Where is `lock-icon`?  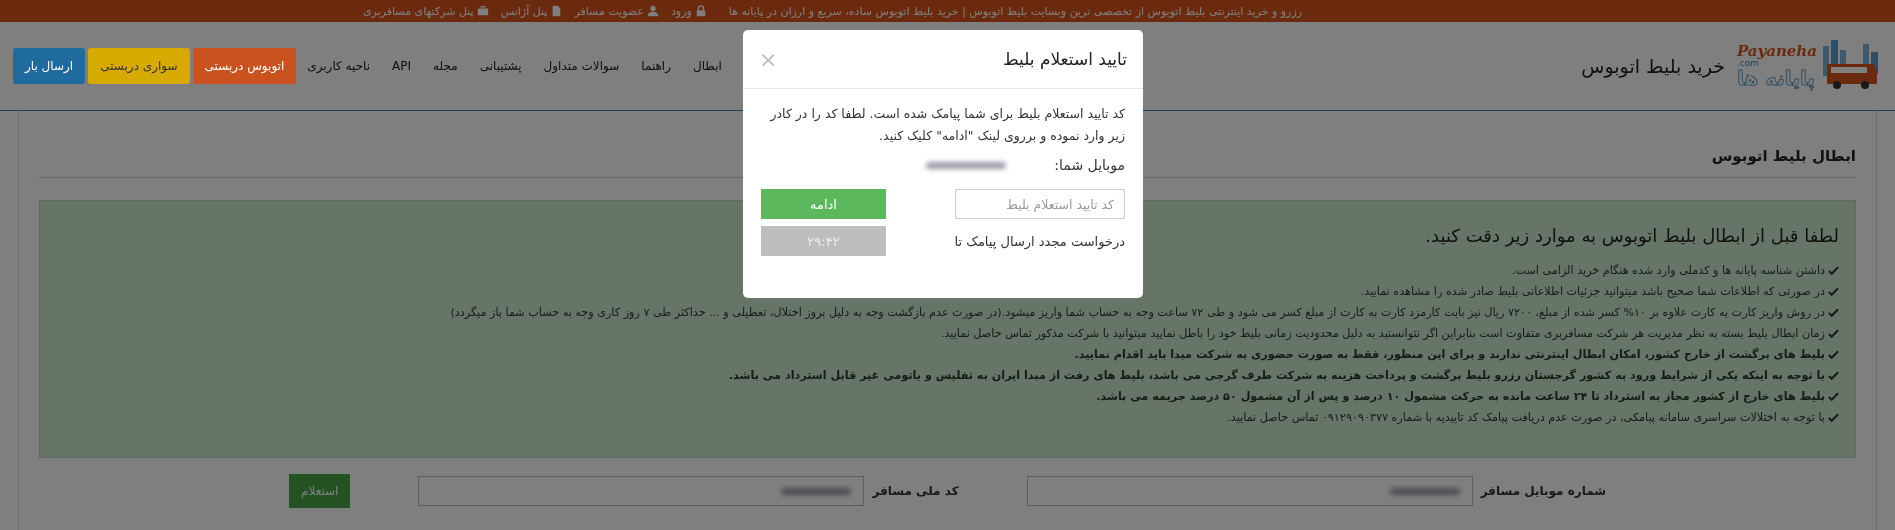
lock-icon is located at coordinates (700, 11).